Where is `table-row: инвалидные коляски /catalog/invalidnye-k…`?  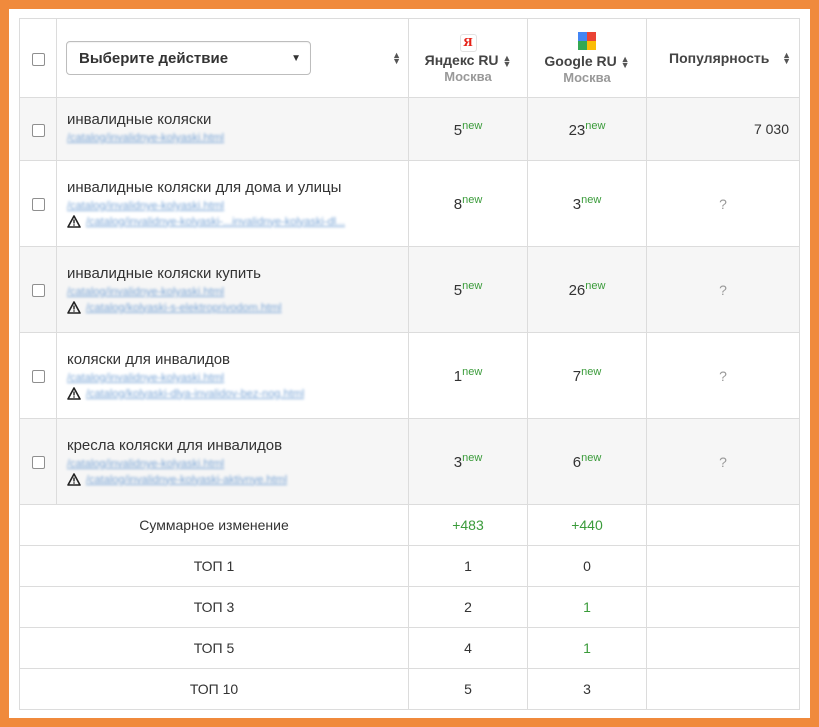 table-row: инвалидные коляски /catalog/invalidnye-k… is located at coordinates (409, 129).